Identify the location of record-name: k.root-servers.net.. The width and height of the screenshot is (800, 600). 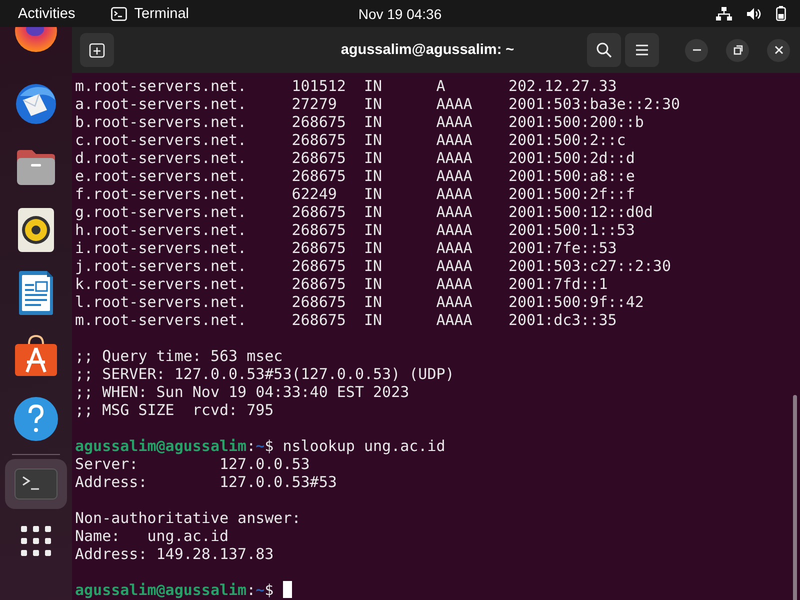
(161, 284).